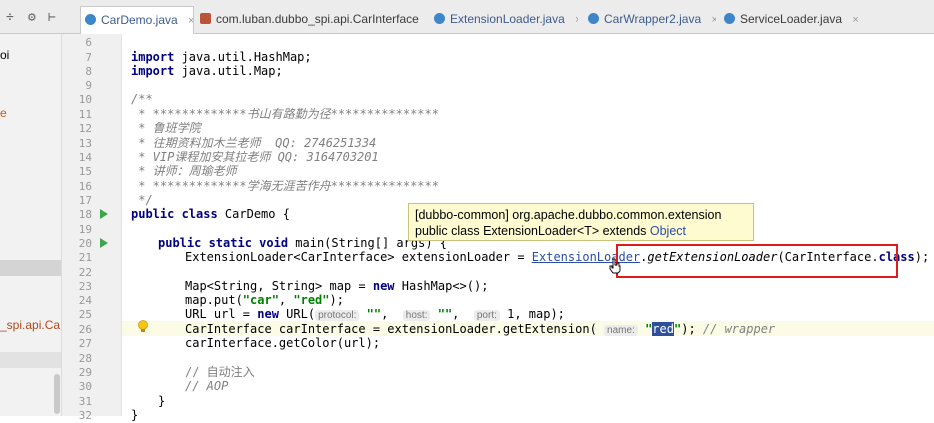  Describe the element at coordinates (85, 401) in the screenshot. I see `line-number: 31` at that location.